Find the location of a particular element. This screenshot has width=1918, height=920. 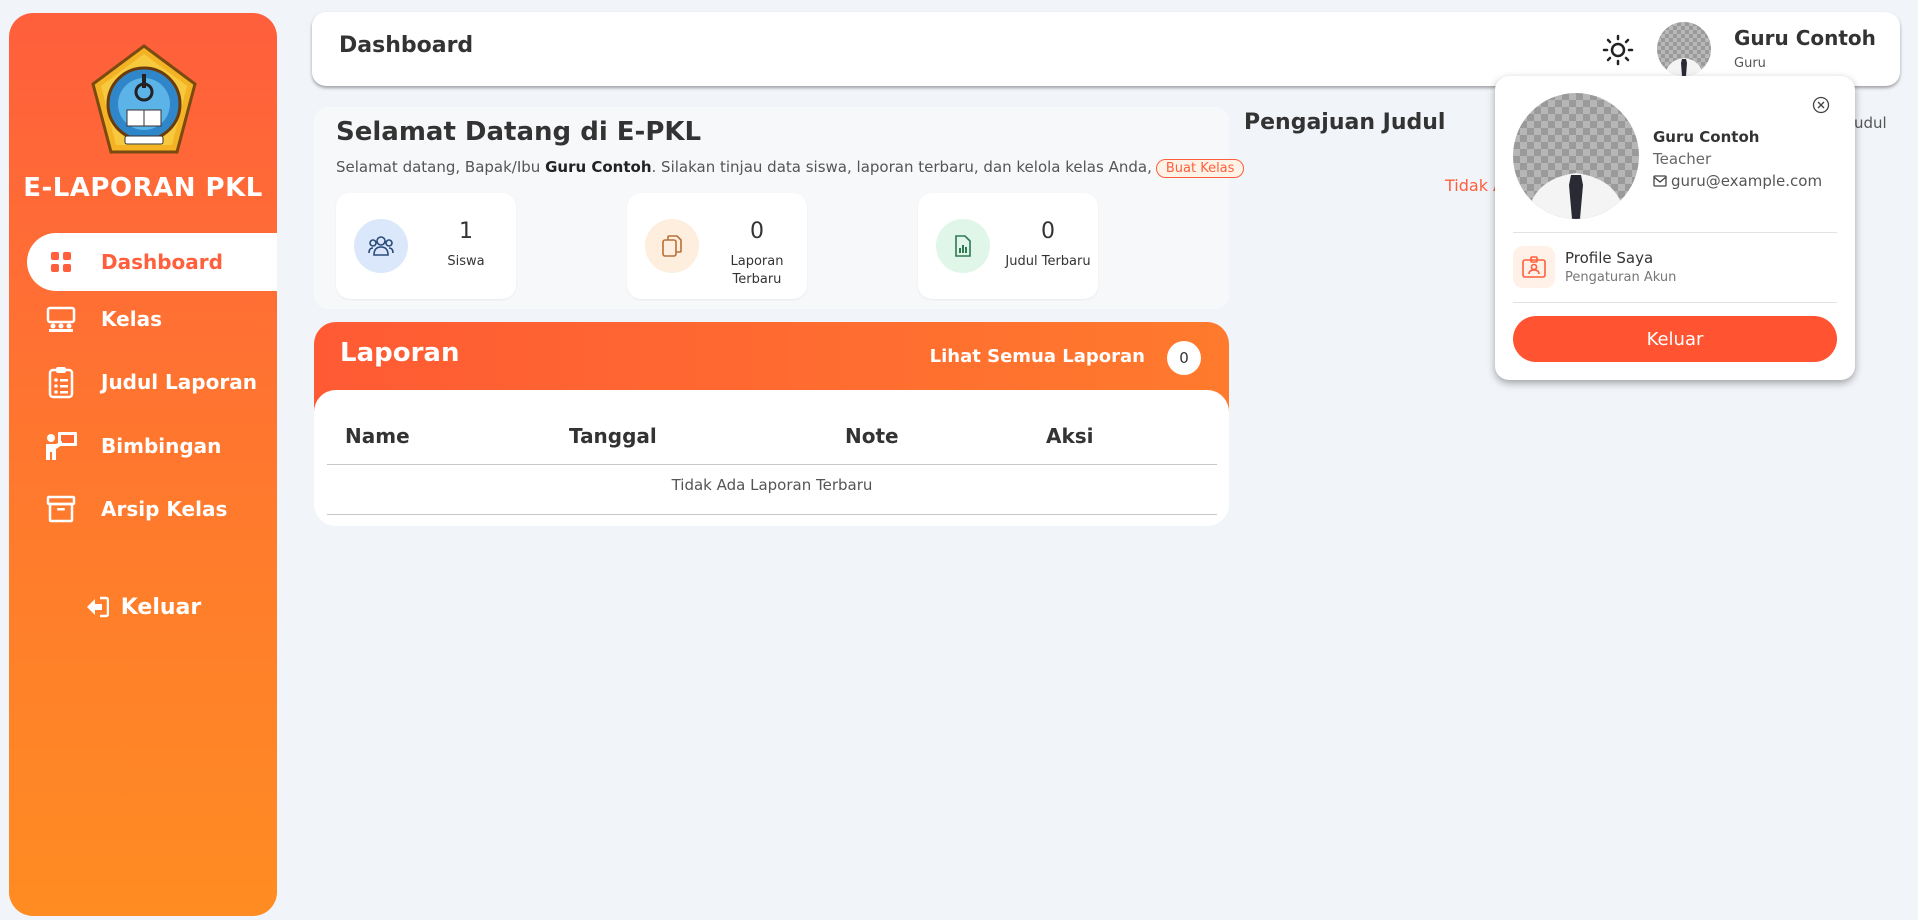

laporan-title: Laporan is located at coordinates (400, 353).